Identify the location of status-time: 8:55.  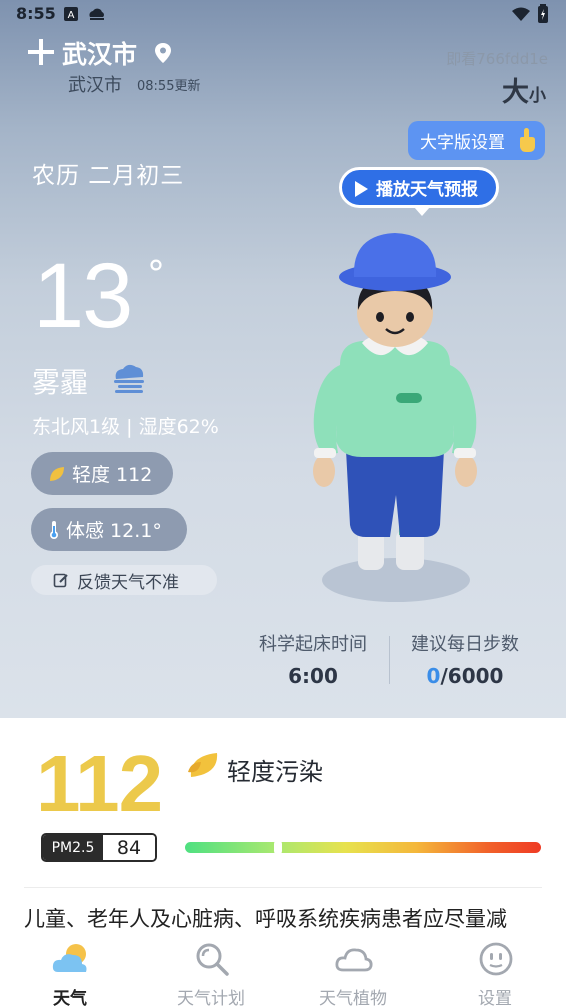
(36, 13).